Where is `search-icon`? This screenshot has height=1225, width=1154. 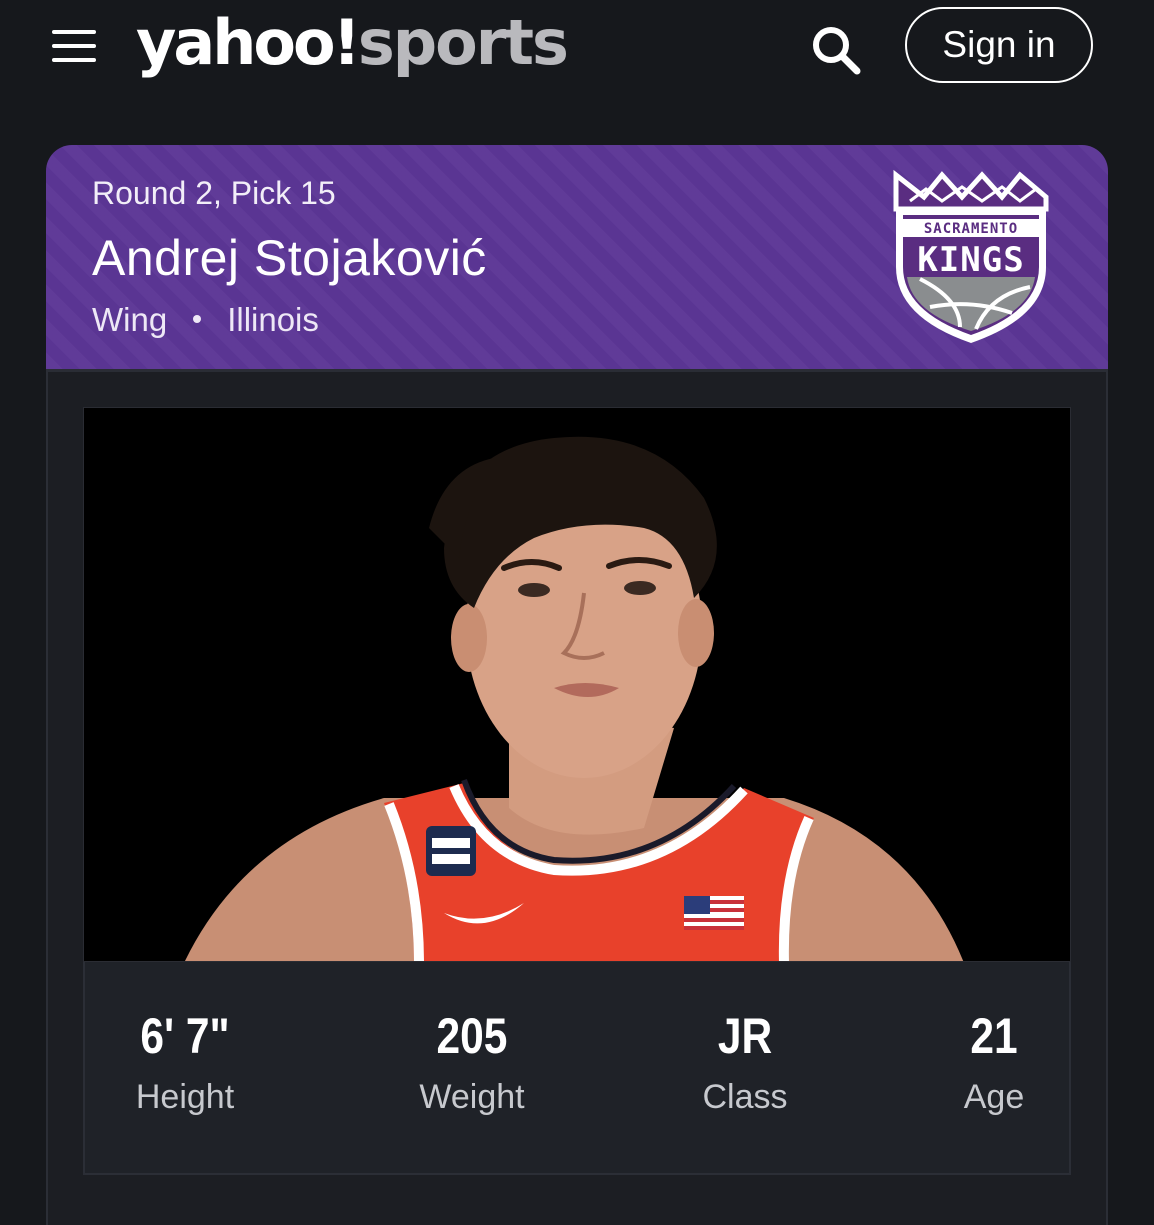
search-icon is located at coordinates (836, 50).